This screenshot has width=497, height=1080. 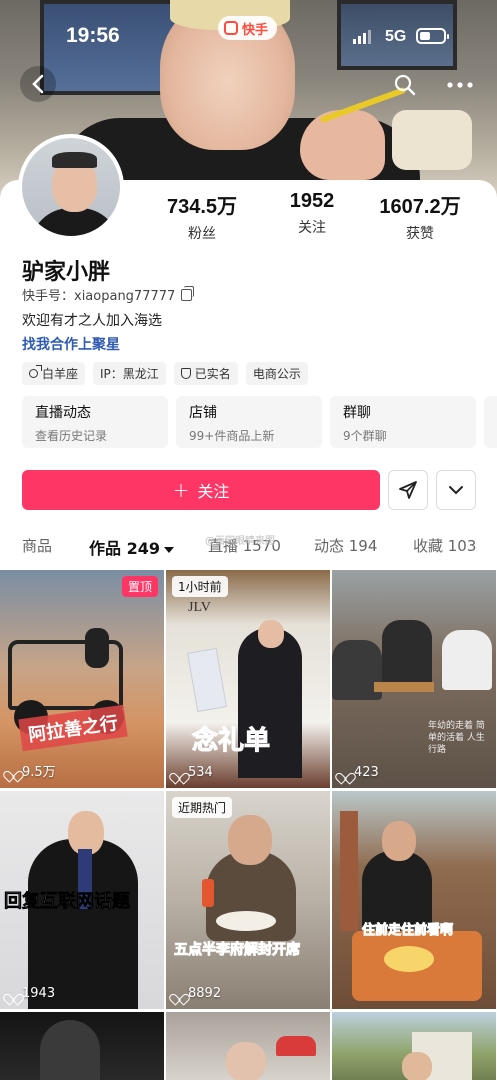 I want to click on tab-moments: 动态 194, so click(x=345, y=545).